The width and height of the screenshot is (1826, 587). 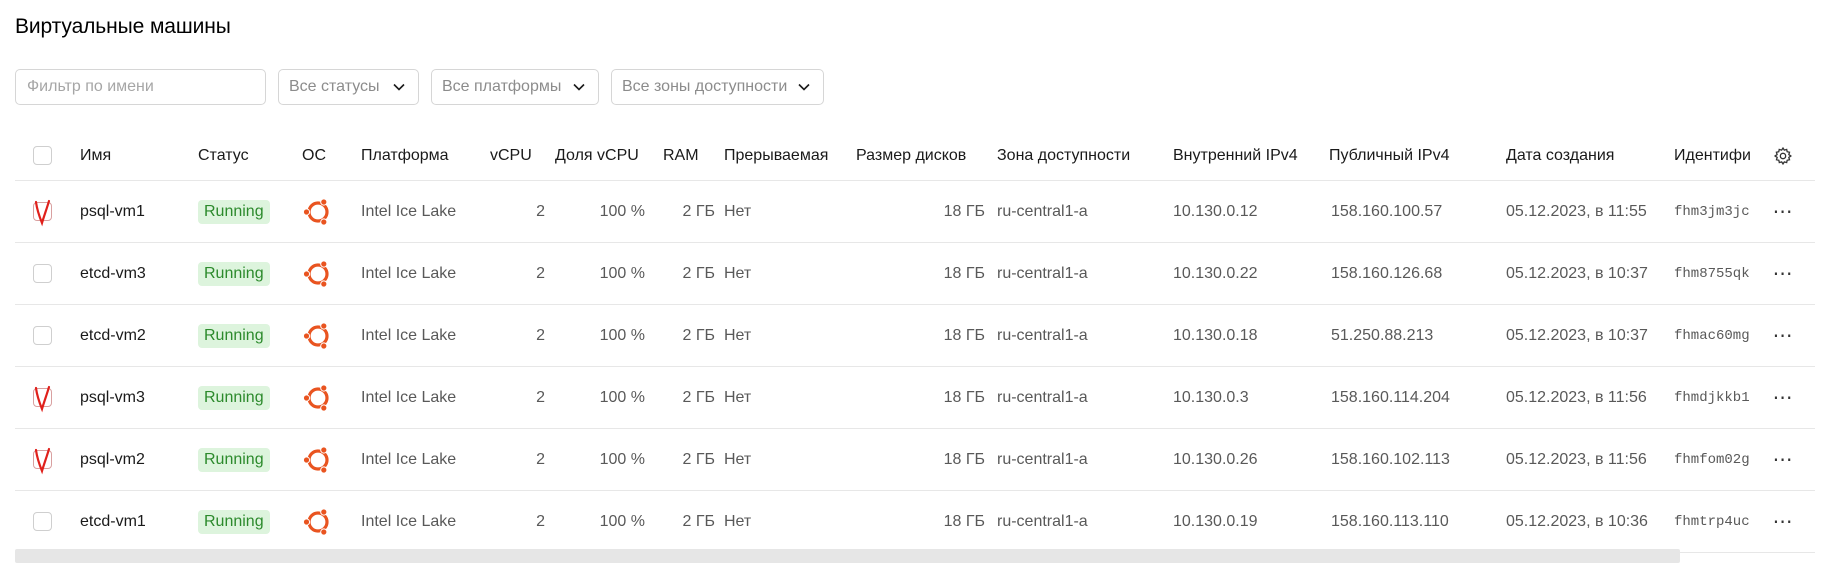 I want to click on vm-name-link: psql-vm1, so click(x=135, y=211).